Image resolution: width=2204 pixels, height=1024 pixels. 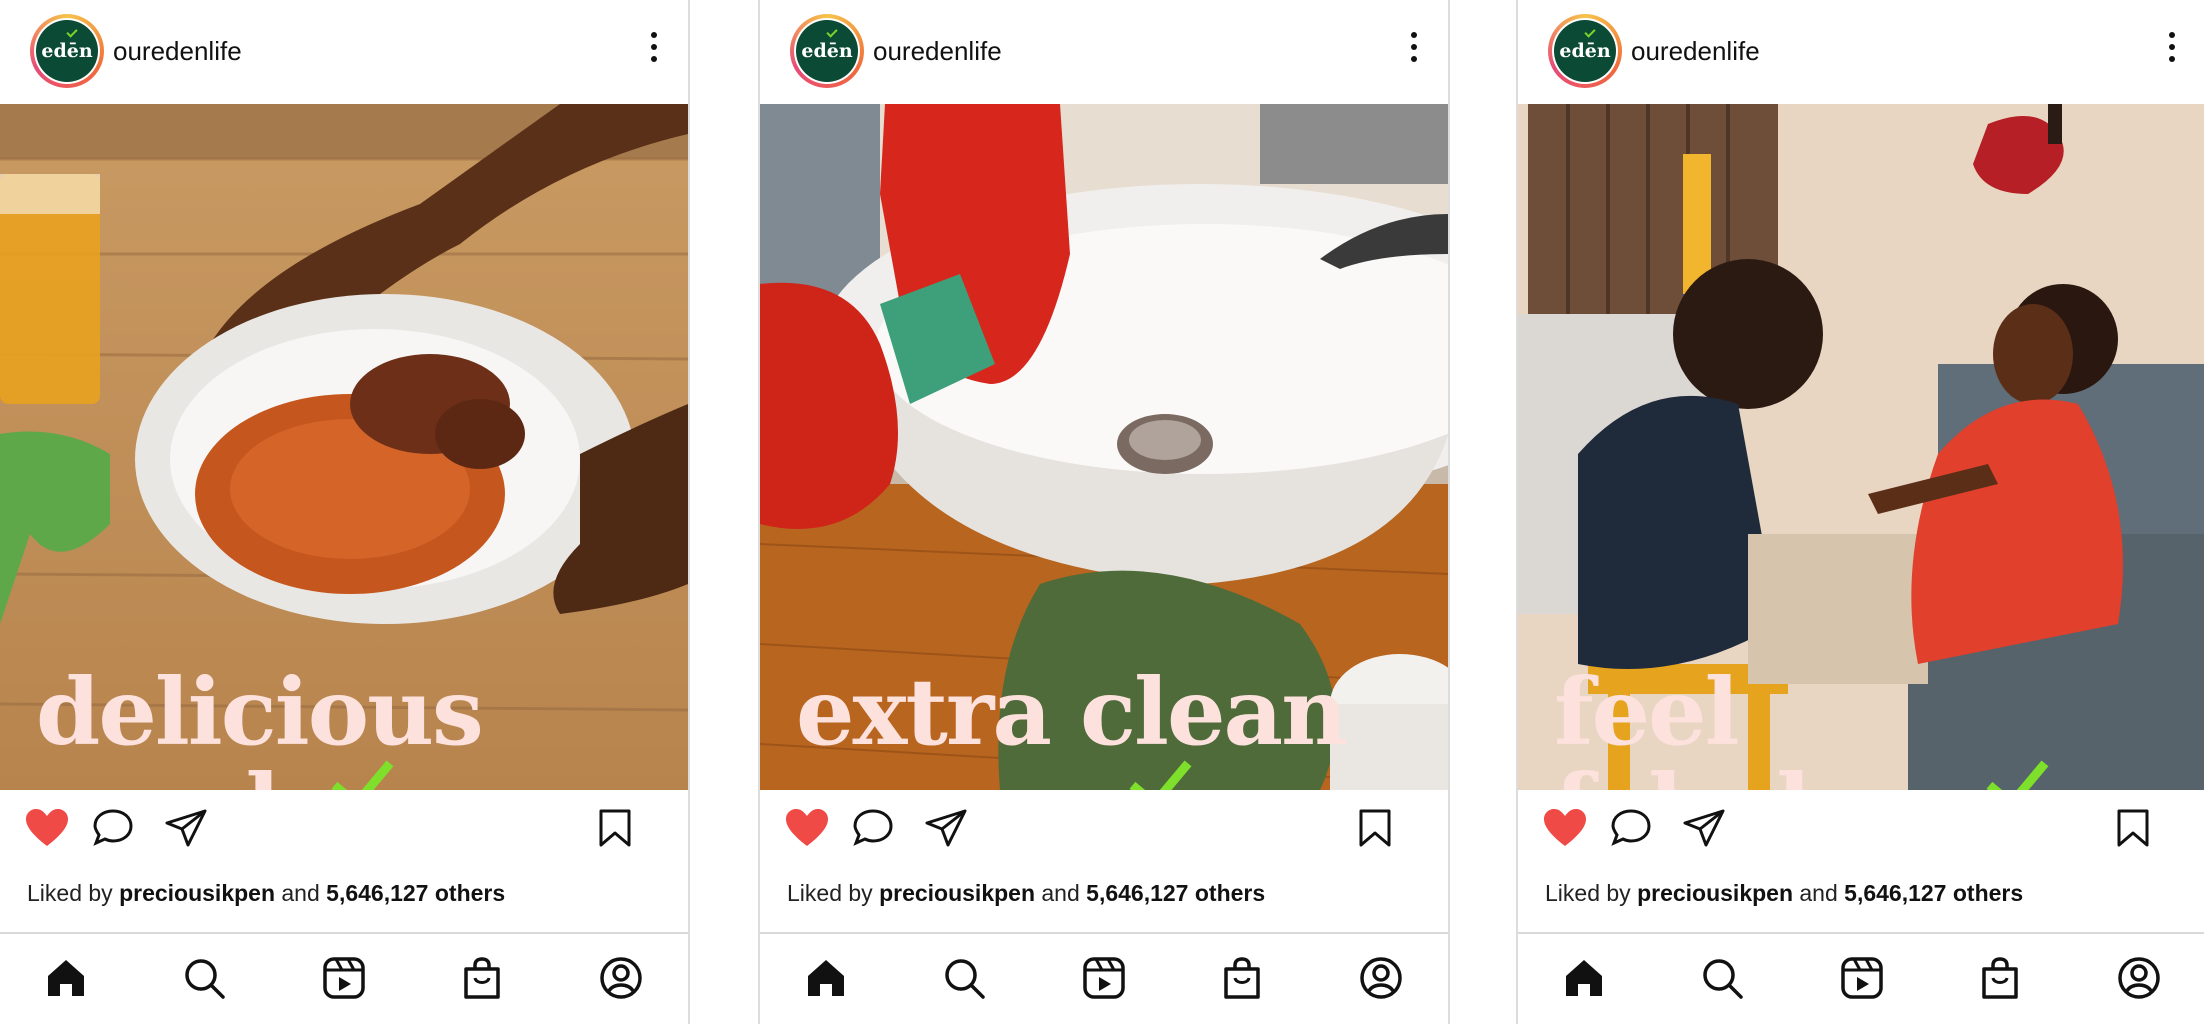 What do you see at coordinates (1801, 724) in the screenshot?
I see `overlay-caption: feel fabulous` at bounding box center [1801, 724].